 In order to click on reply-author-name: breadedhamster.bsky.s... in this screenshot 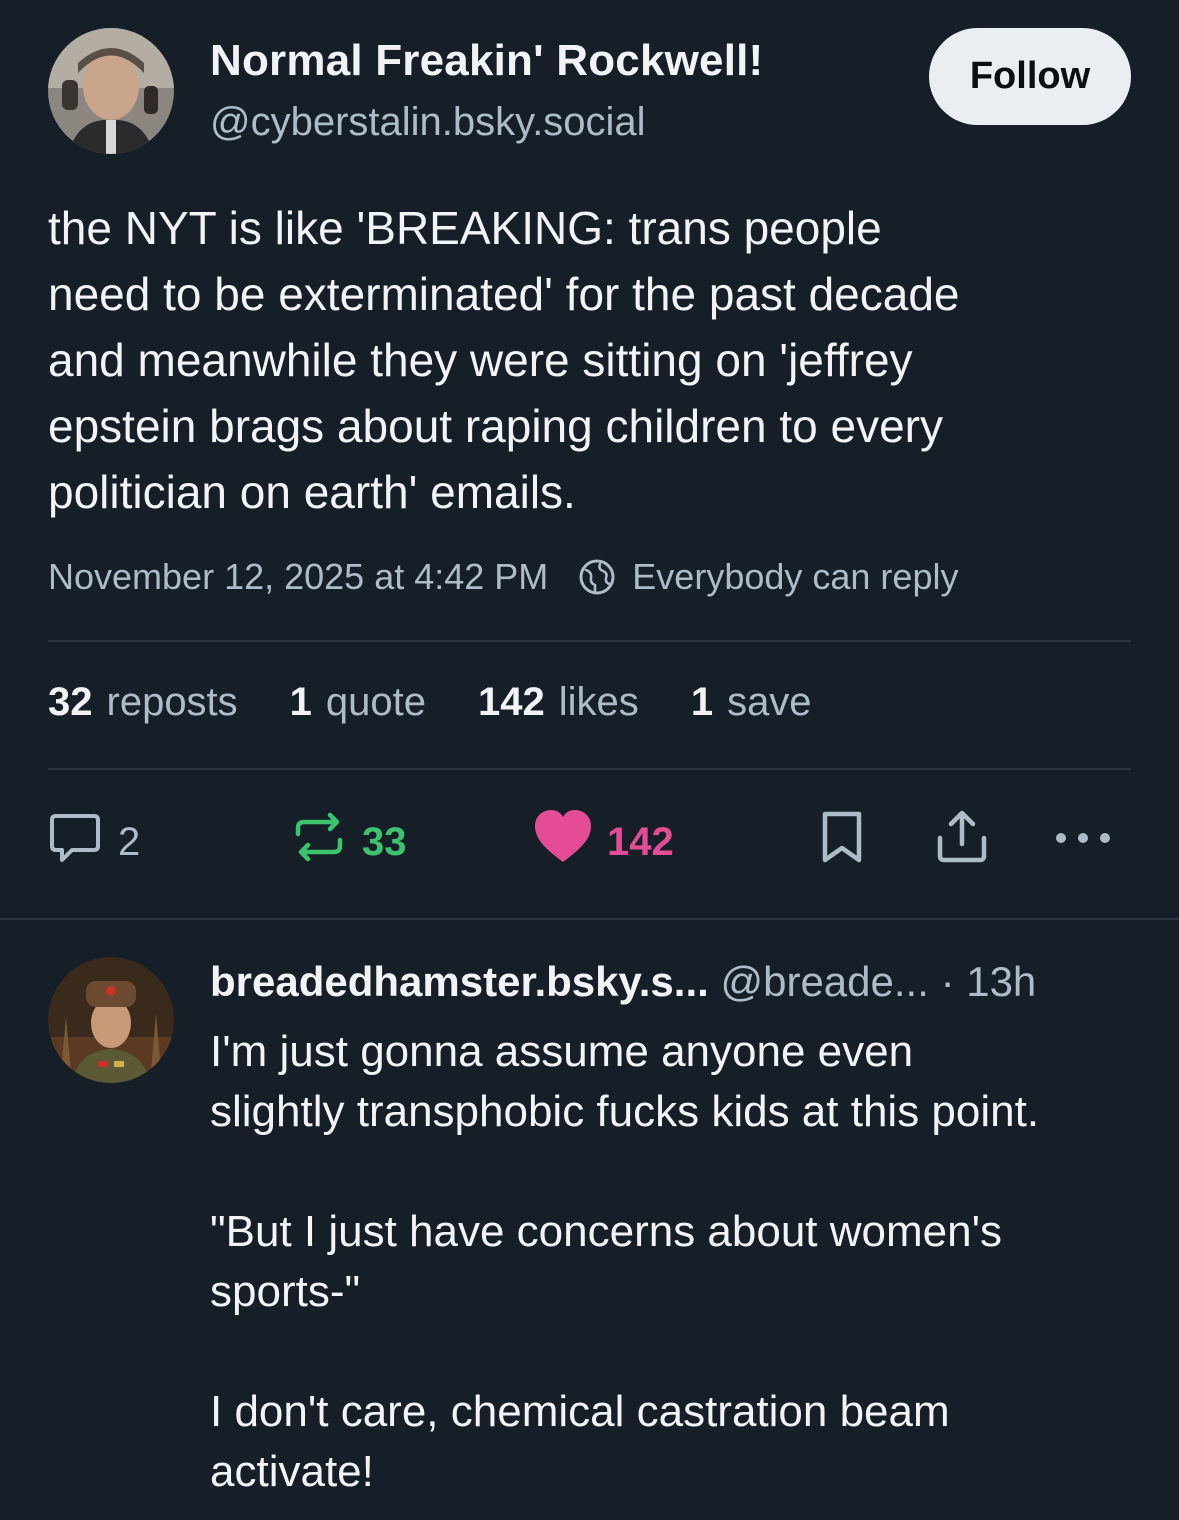, I will do `click(459, 981)`.